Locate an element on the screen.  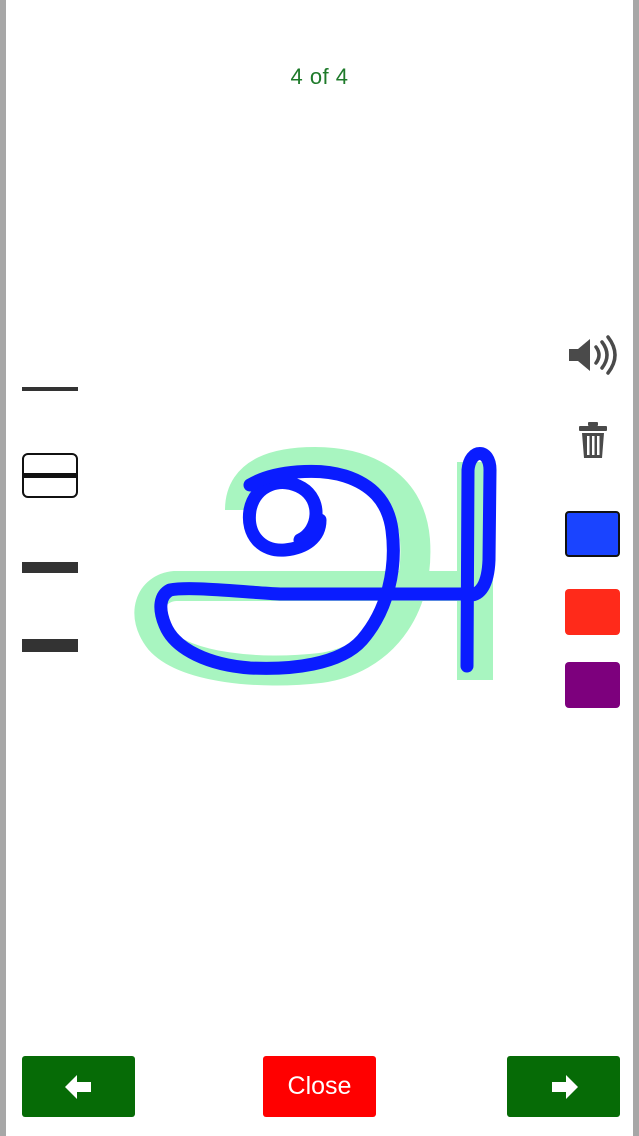
close-button: Close is located at coordinates (319, 1086).